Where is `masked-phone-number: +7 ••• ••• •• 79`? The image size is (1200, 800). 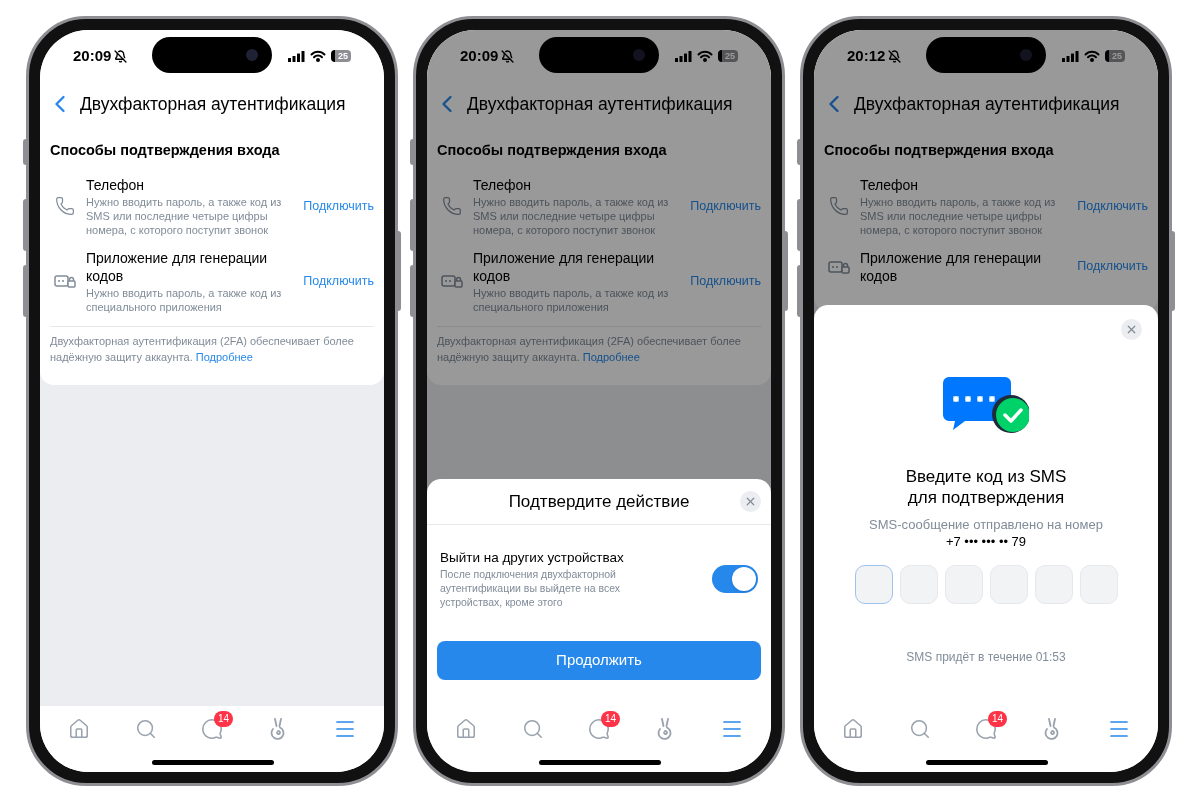 masked-phone-number: +7 ••• ••• •• 79 is located at coordinates (986, 541).